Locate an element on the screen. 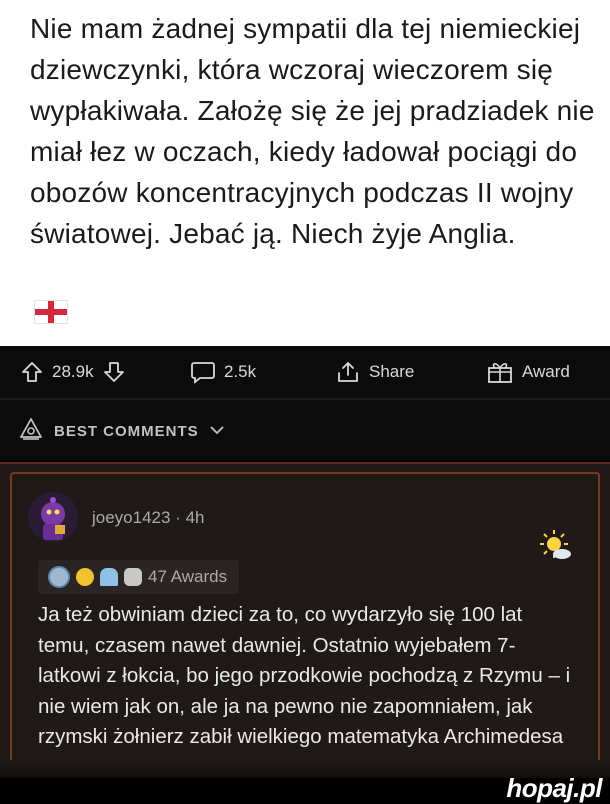  wholesome-award-icon is located at coordinates (109, 577).